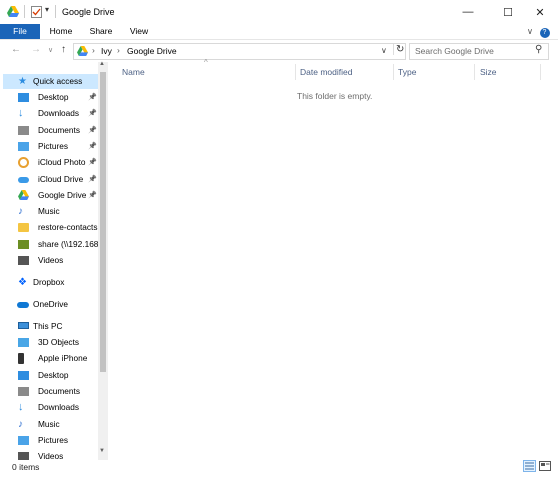 This screenshot has width=558, height=477. What do you see at coordinates (59, 342) in the screenshot?
I see `sidebar-item-label: 3D Objects` at bounding box center [59, 342].